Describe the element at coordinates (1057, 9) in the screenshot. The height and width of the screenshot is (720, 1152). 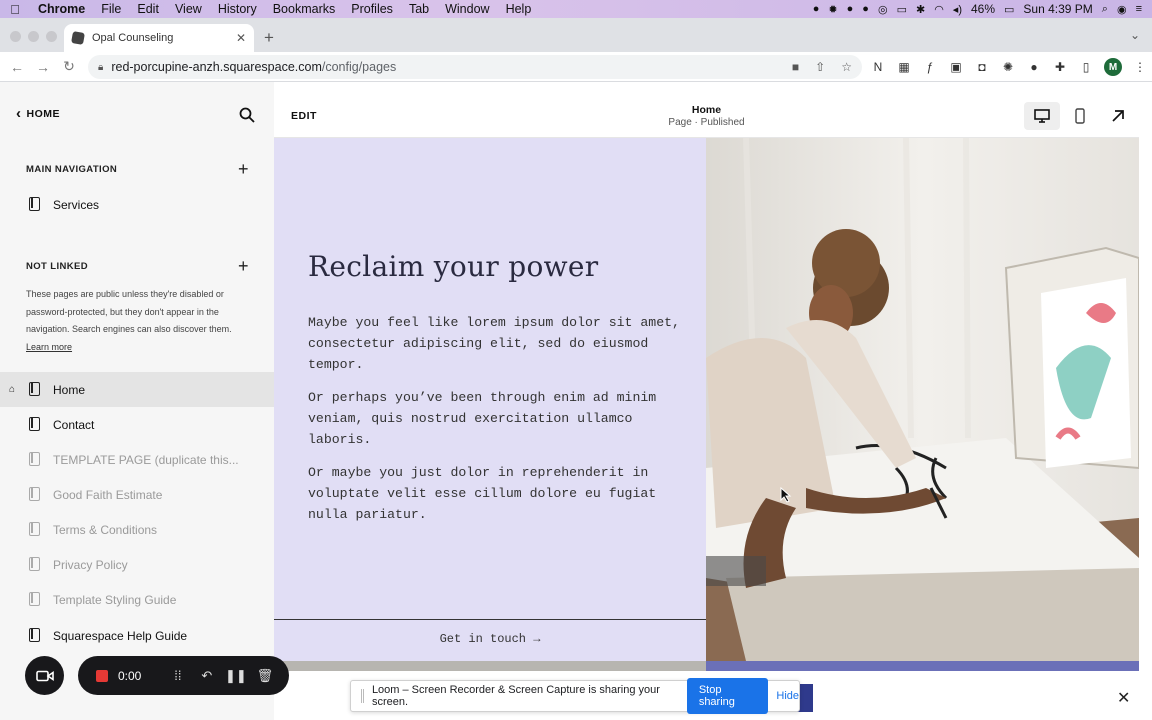
I see `menu-clock: Sun 4:39 PM` at that location.